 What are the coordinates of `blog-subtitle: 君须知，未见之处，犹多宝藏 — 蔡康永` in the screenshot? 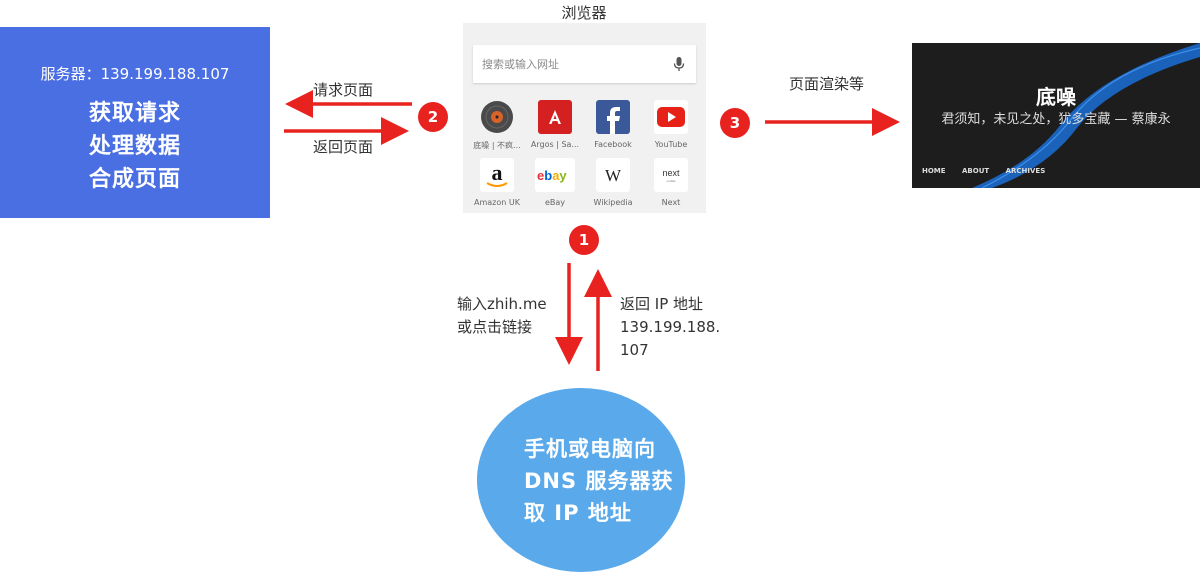 It's located at (1056, 119).